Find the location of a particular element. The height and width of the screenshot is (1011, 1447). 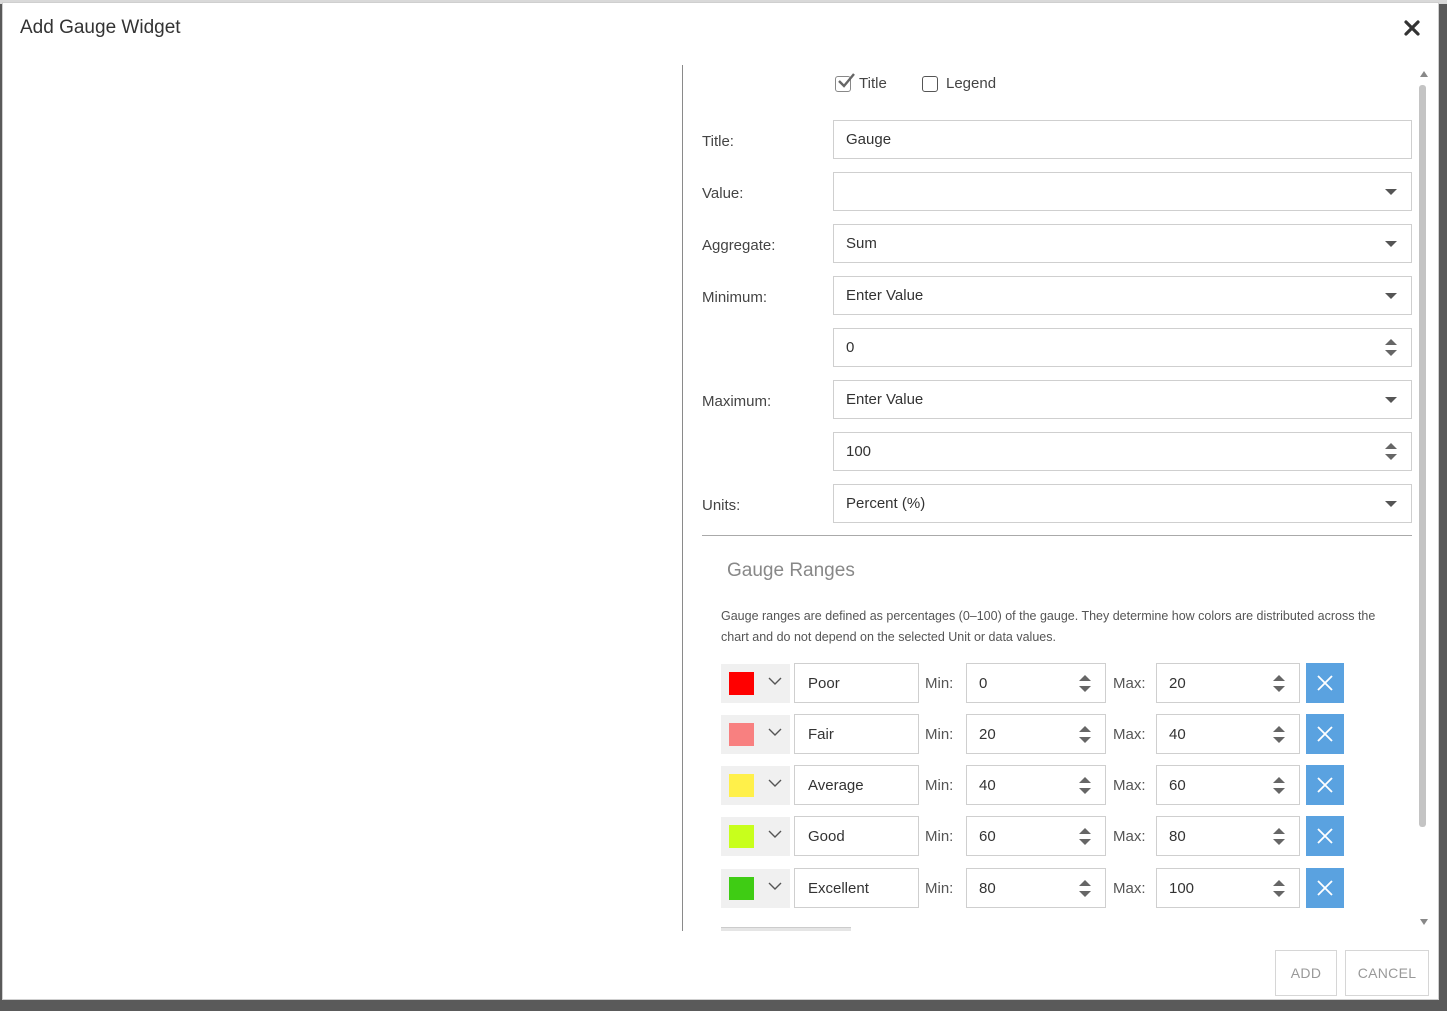

range-name-input: Average is located at coordinates (856, 785).